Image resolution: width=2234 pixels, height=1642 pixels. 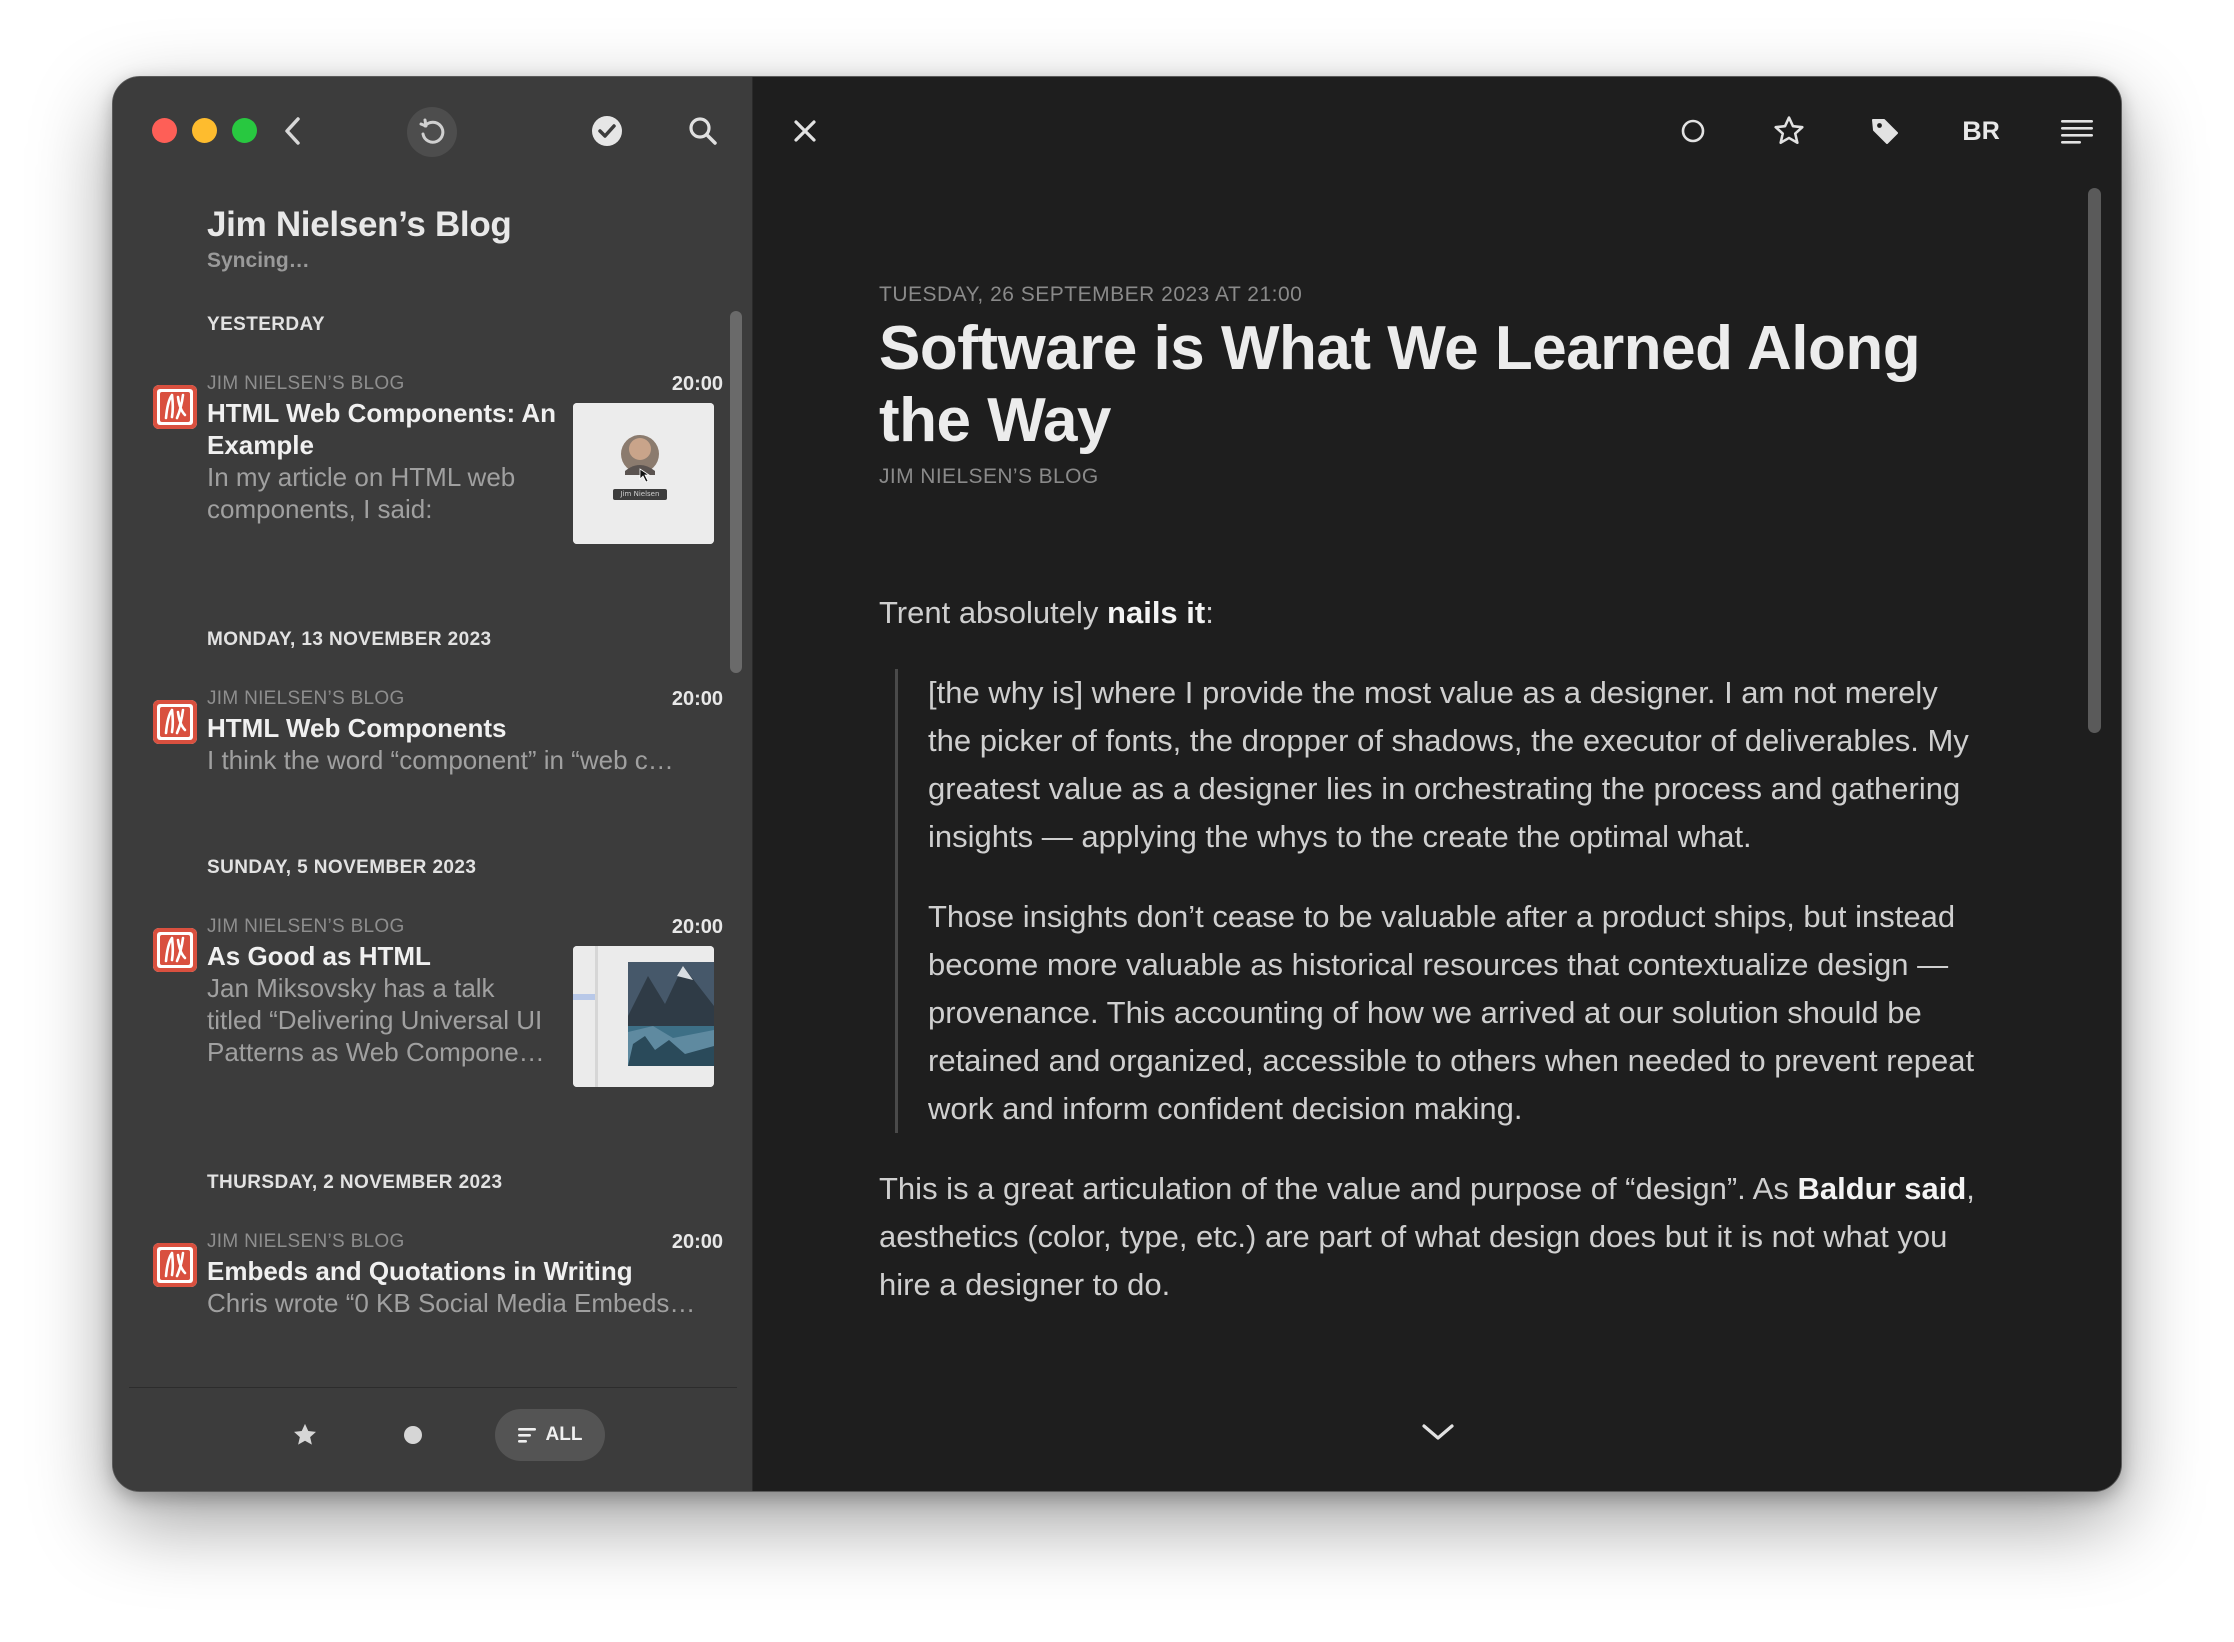 I want to click on reader-view-button, so click(x=2077, y=131).